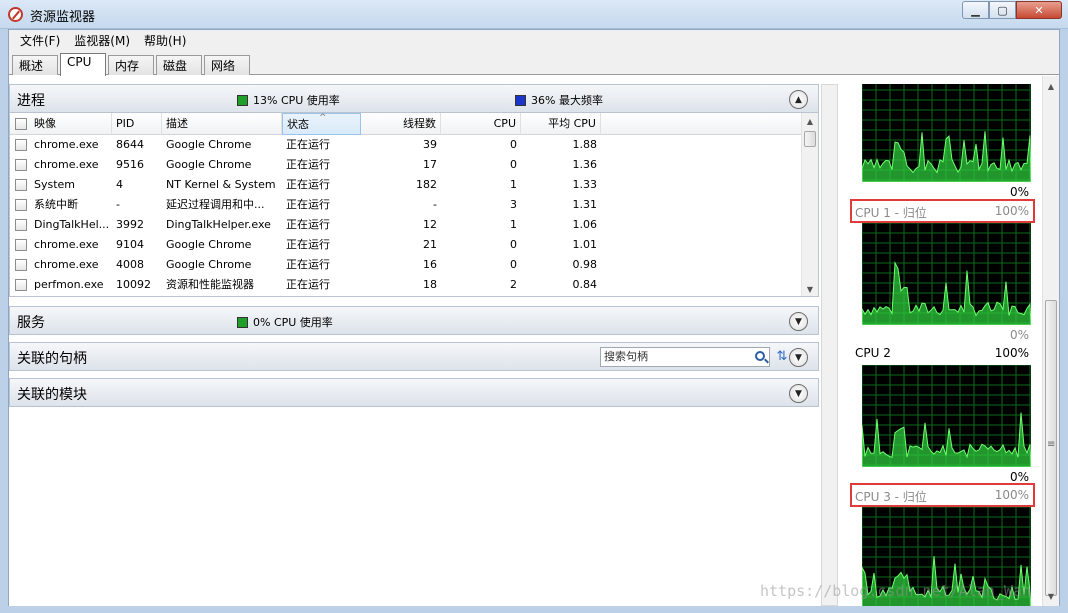 The width and height of the screenshot is (1068, 613). I want to click on services-title: 服务, so click(31, 323).